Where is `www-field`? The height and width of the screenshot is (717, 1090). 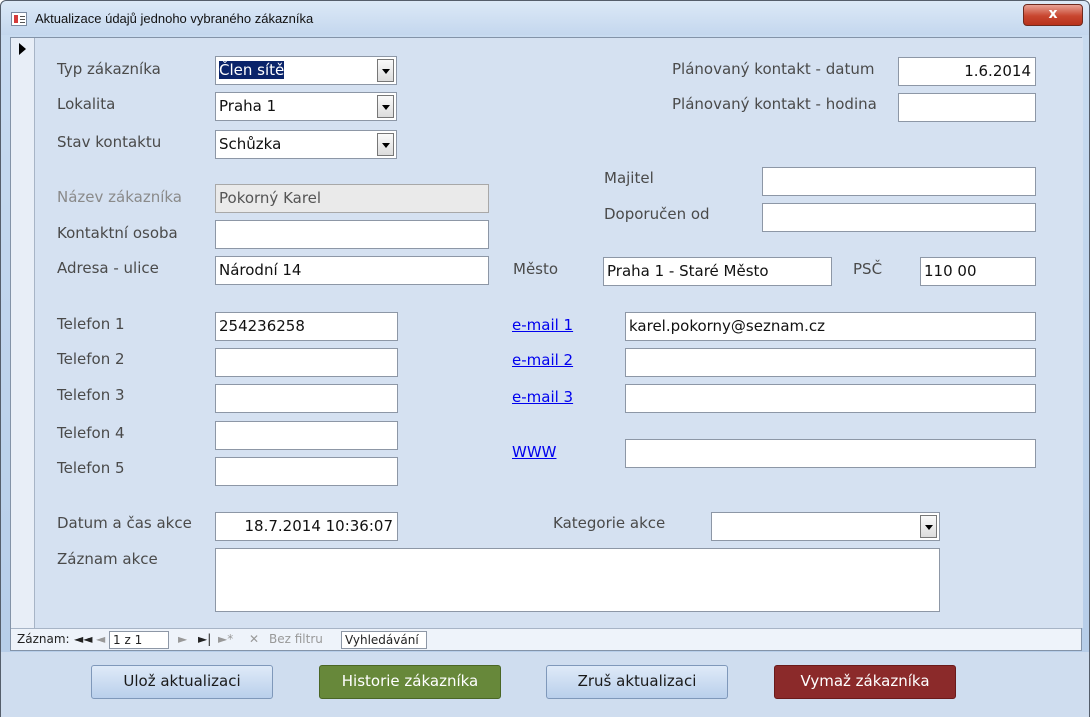 www-field is located at coordinates (830, 453).